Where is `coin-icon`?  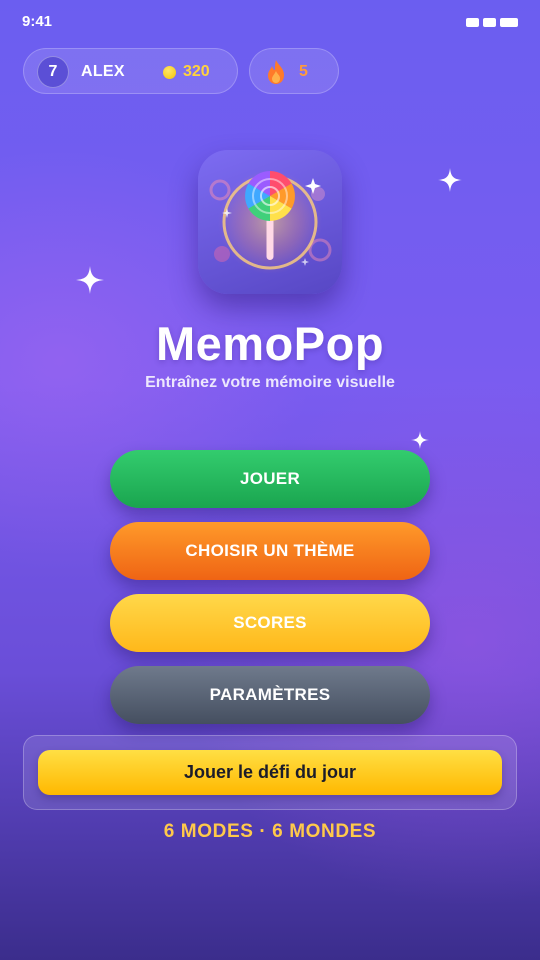 coin-icon is located at coordinates (169, 72).